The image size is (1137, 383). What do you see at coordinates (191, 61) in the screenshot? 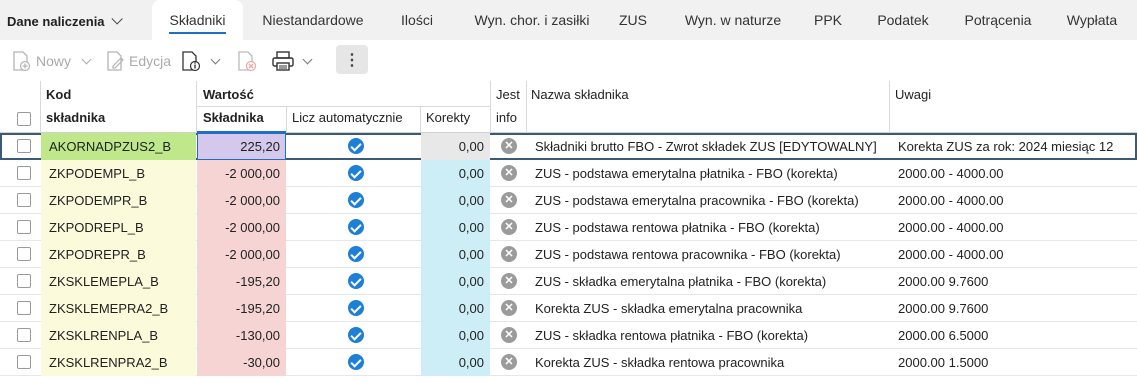
I see `document-info-icon` at bounding box center [191, 61].